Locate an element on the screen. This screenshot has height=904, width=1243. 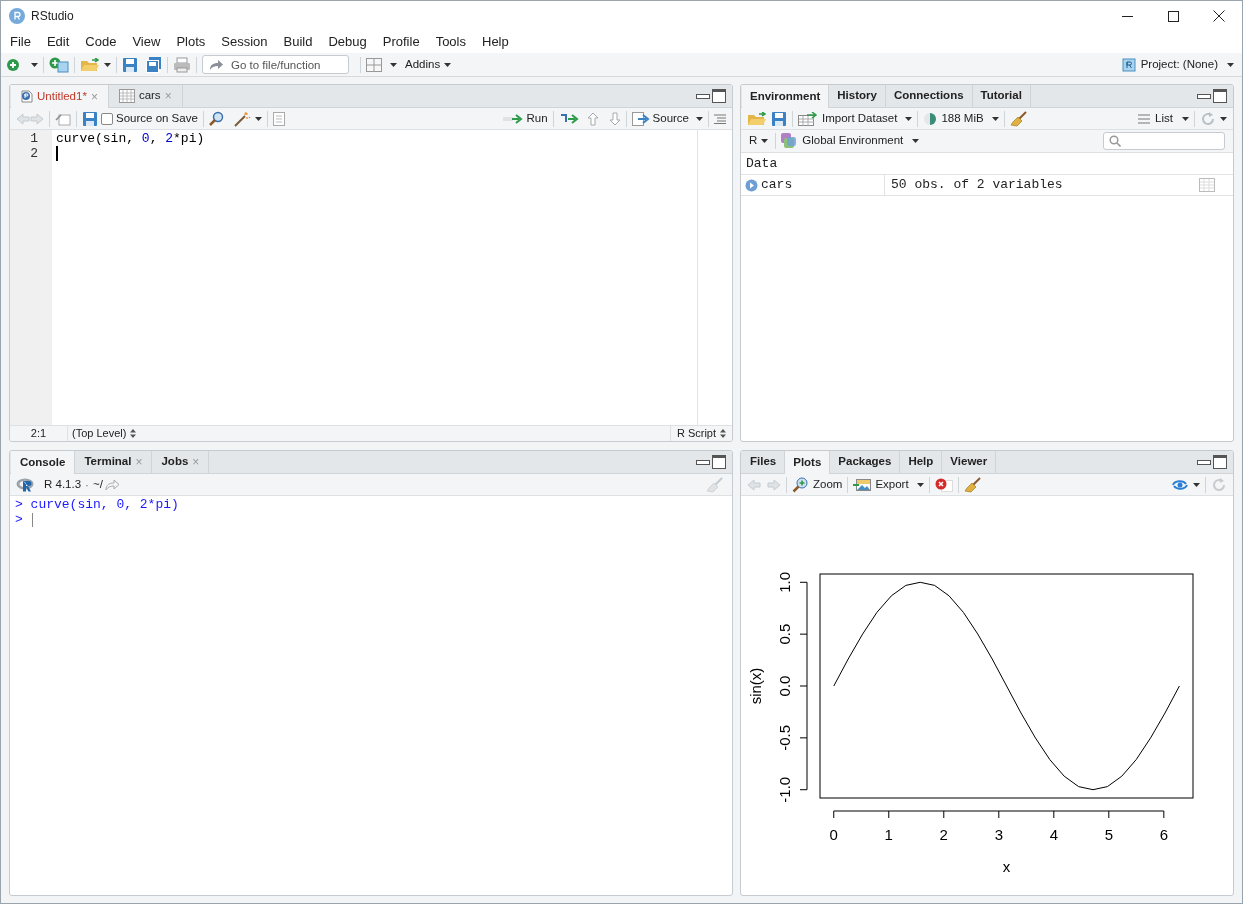
console-line: > curve(sin, 0, 2*pi) is located at coordinates (97, 504).